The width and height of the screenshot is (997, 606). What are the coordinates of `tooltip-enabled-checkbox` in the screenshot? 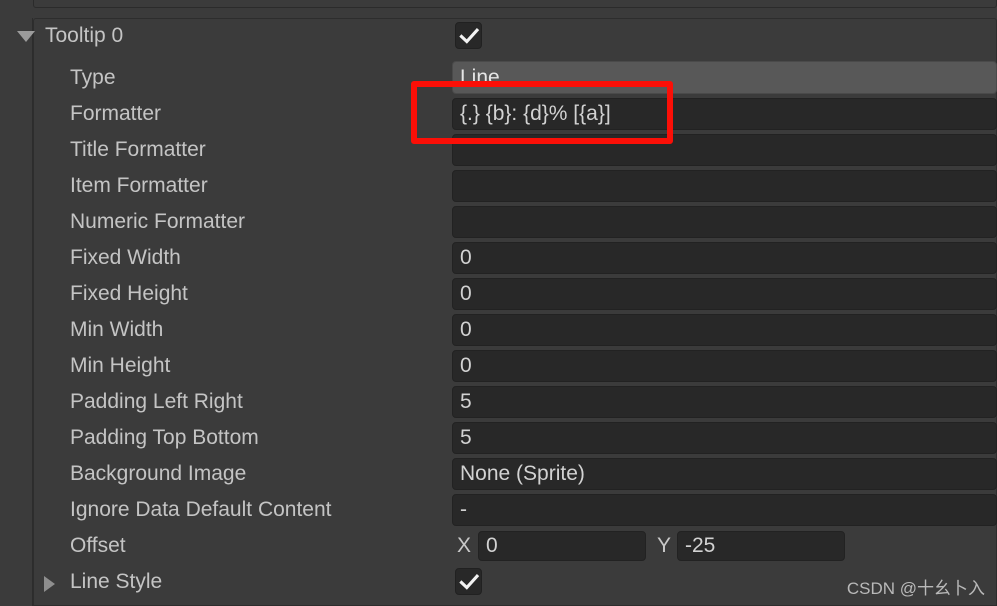 It's located at (468, 35).